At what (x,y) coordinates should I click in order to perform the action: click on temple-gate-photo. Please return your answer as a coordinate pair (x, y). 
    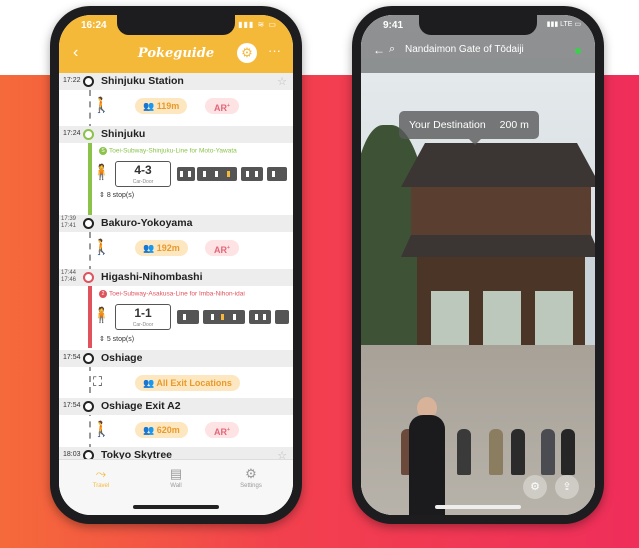
    Looking at the image, I should click on (498, 255).